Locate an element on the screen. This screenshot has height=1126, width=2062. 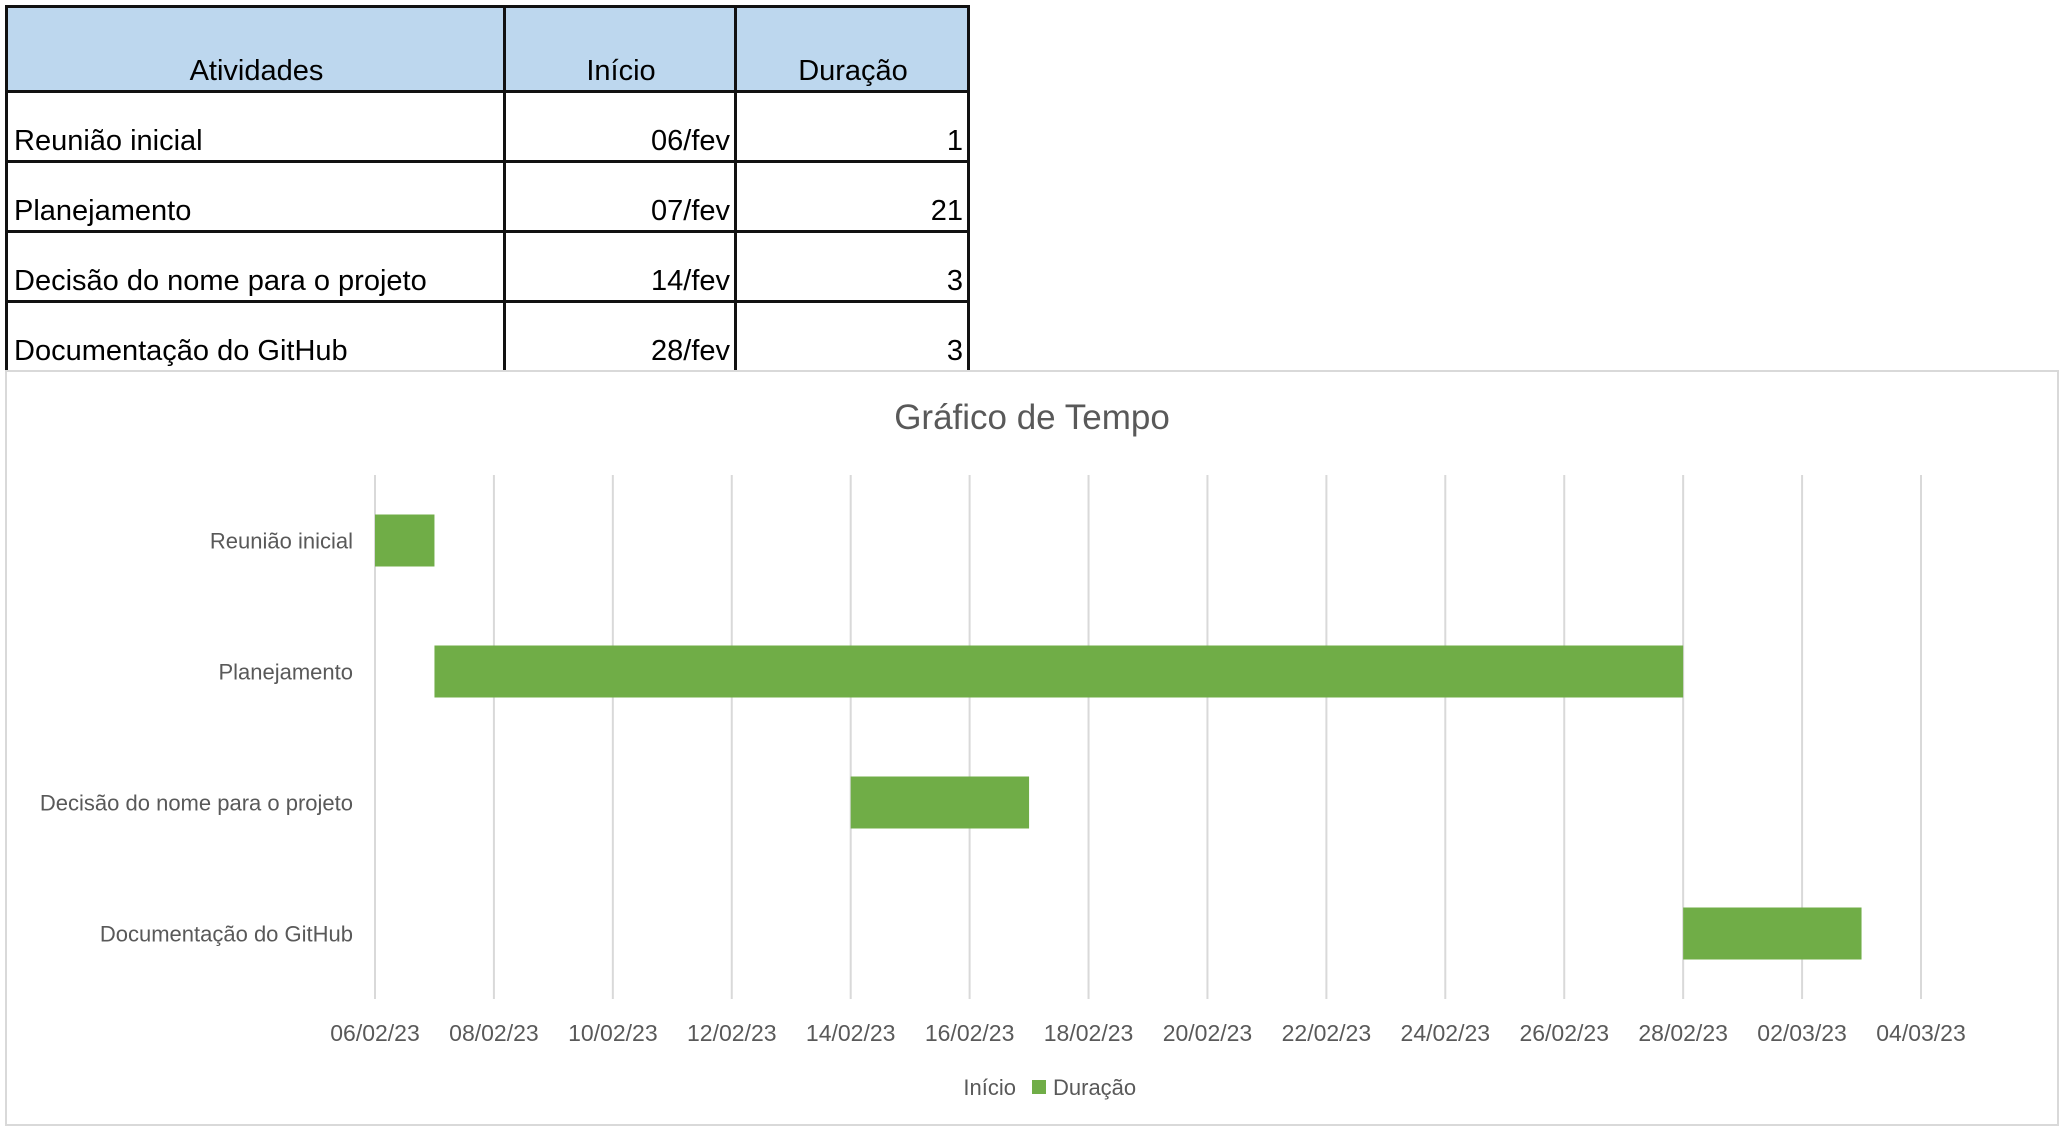
table-row: Documentação do GitHub 28/fev 3 is located at coordinates (487, 335).